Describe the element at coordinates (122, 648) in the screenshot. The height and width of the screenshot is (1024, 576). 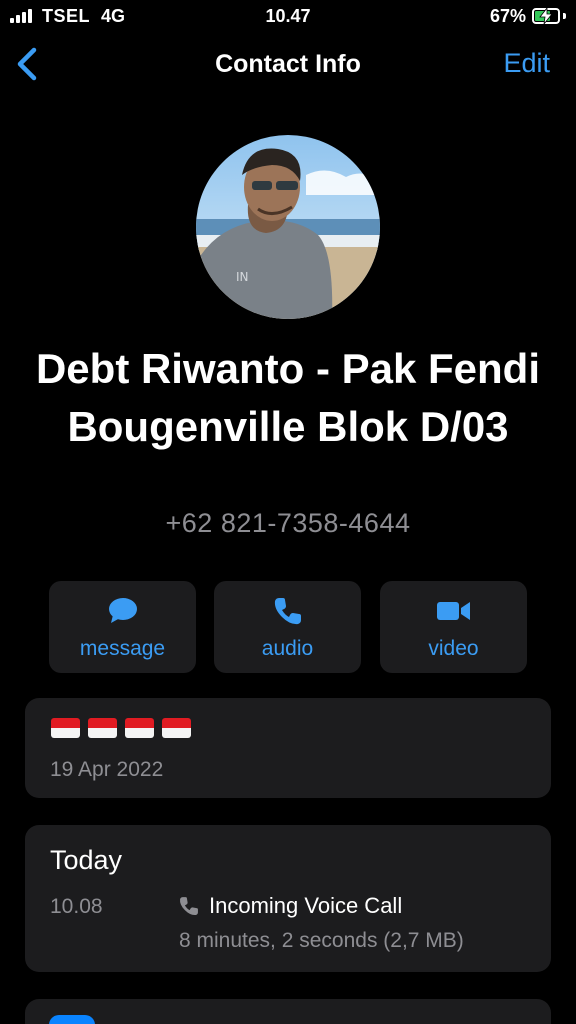
I see `message-label: message` at that location.